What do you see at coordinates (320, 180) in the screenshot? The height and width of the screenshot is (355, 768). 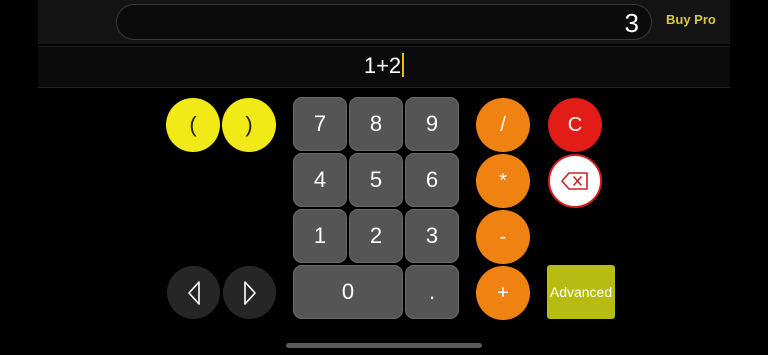 I see `digit-4-button: 4` at bounding box center [320, 180].